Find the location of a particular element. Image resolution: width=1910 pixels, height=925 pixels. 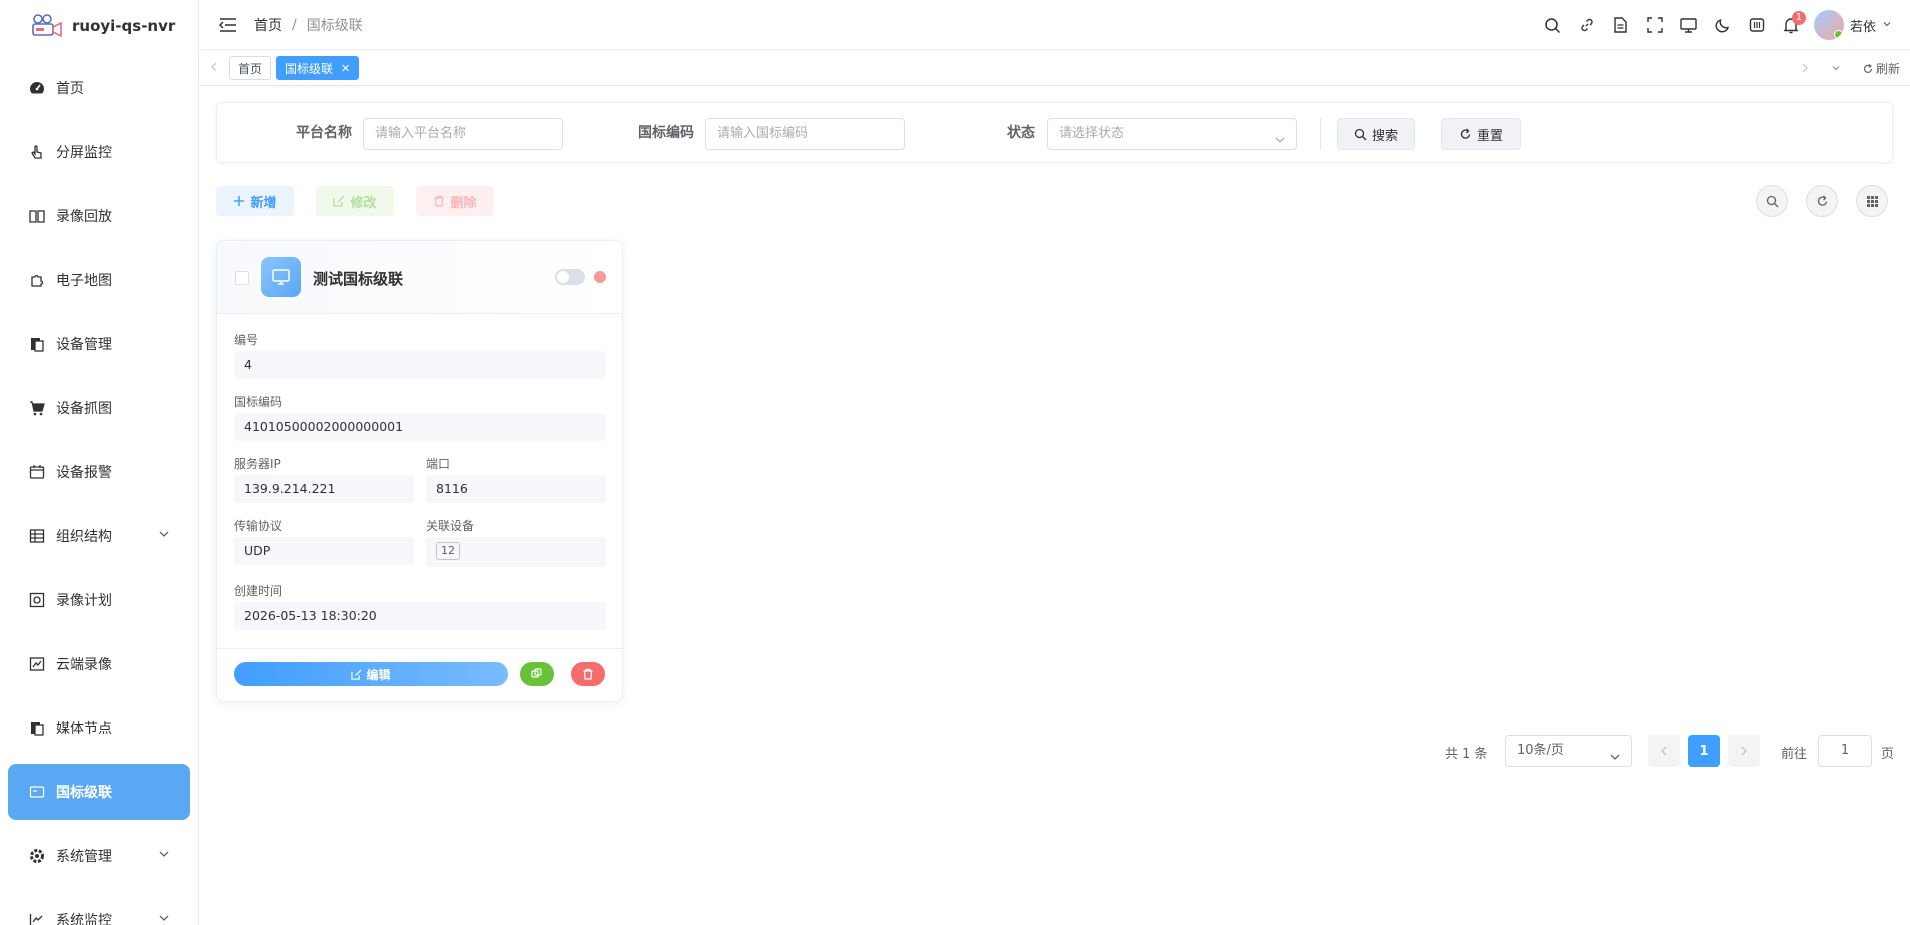

close-icon: ✕ is located at coordinates (345, 68).